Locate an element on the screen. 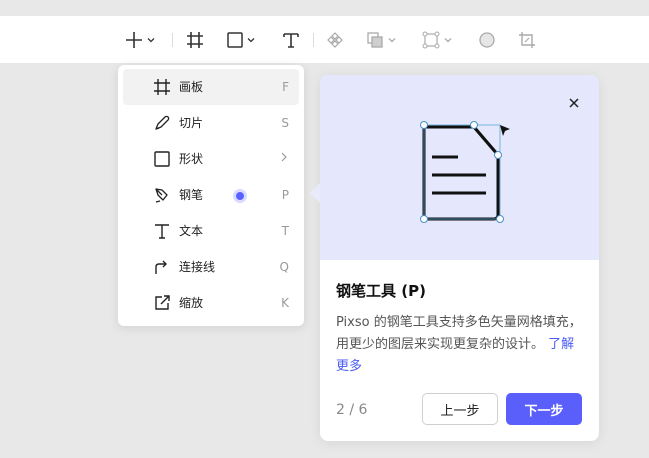  menu-item-shape: 形状 is located at coordinates (211, 159).